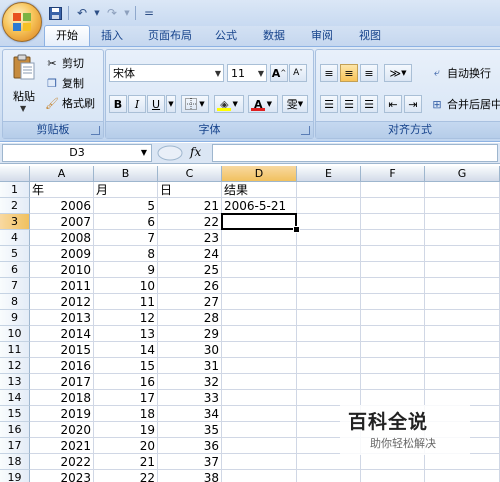  Describe the element at coordinates (259, 366) in the screenshot. I see `cell-d12` at that location.